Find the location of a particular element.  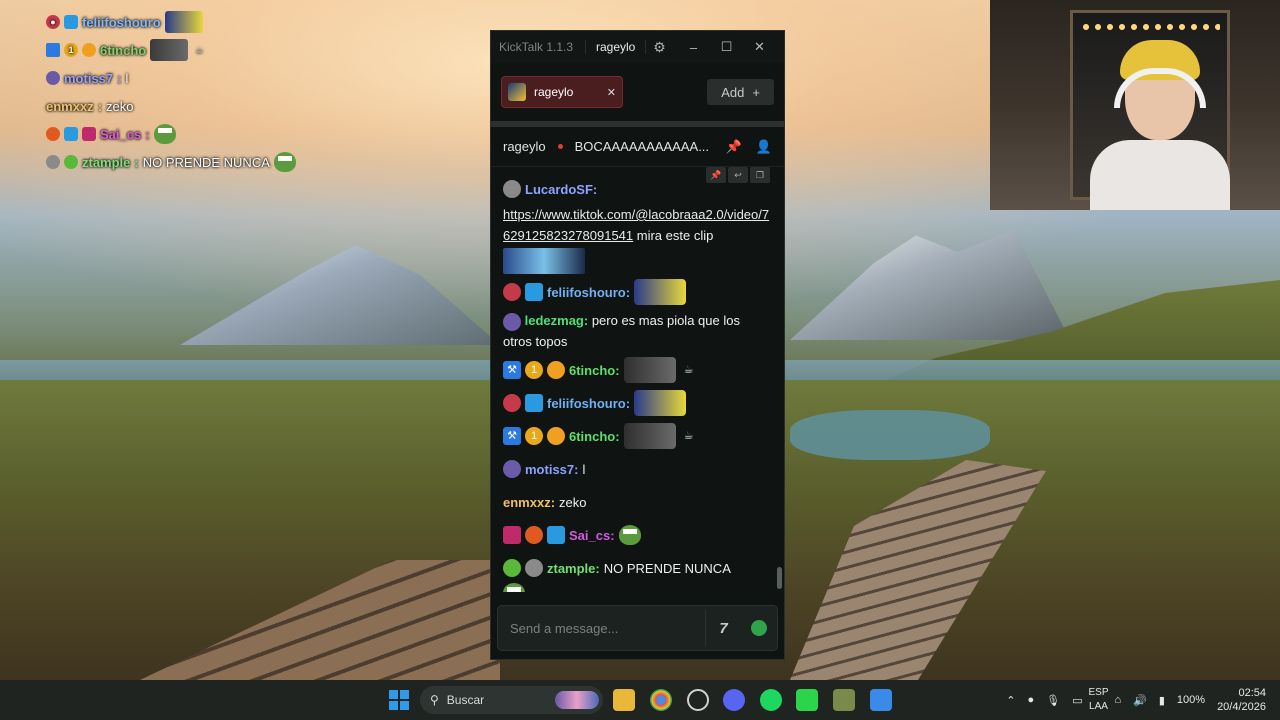

chat-message: ⚒ 1 6tincho: ☕ is located at coordinates (637, 370).